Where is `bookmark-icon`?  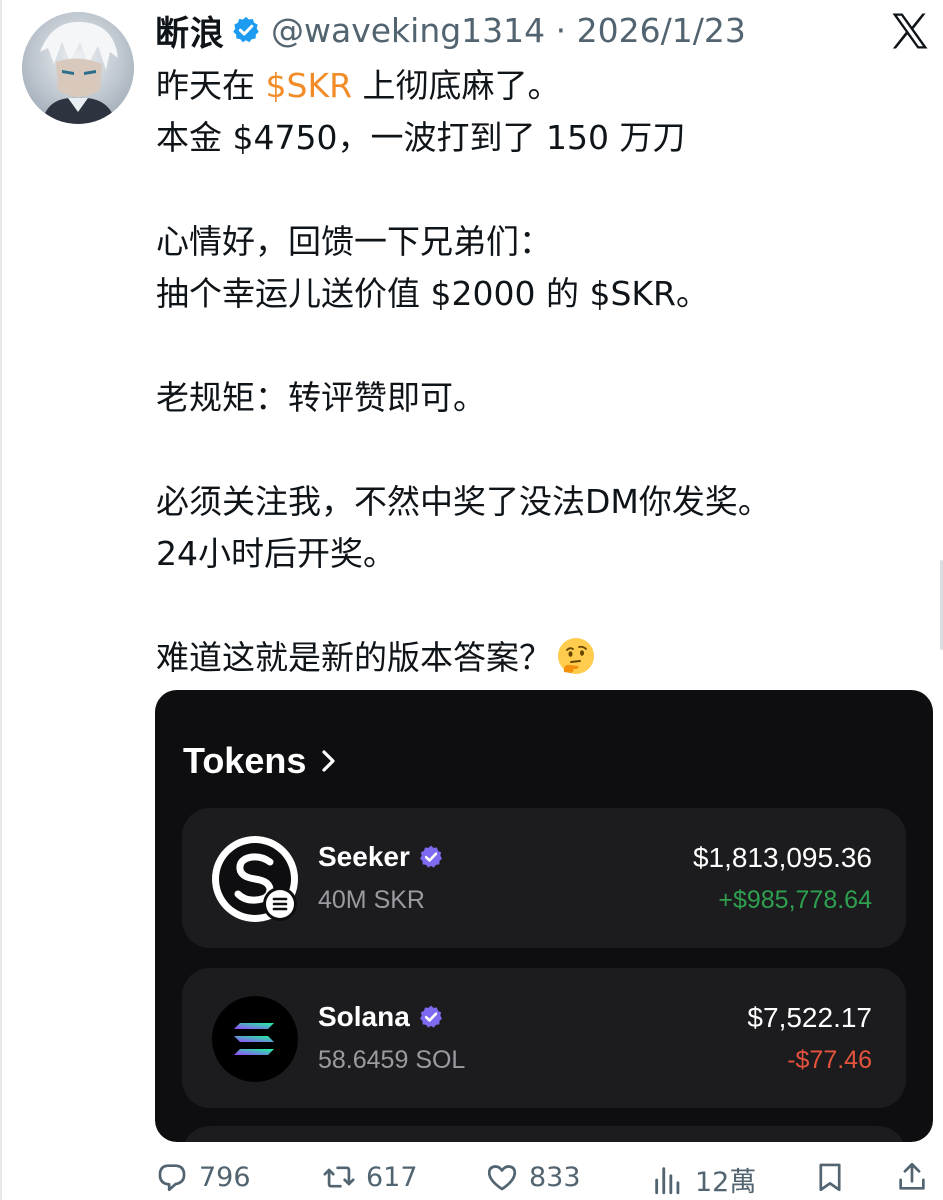
bookmark-icon is located at coordinates (830, 1177).